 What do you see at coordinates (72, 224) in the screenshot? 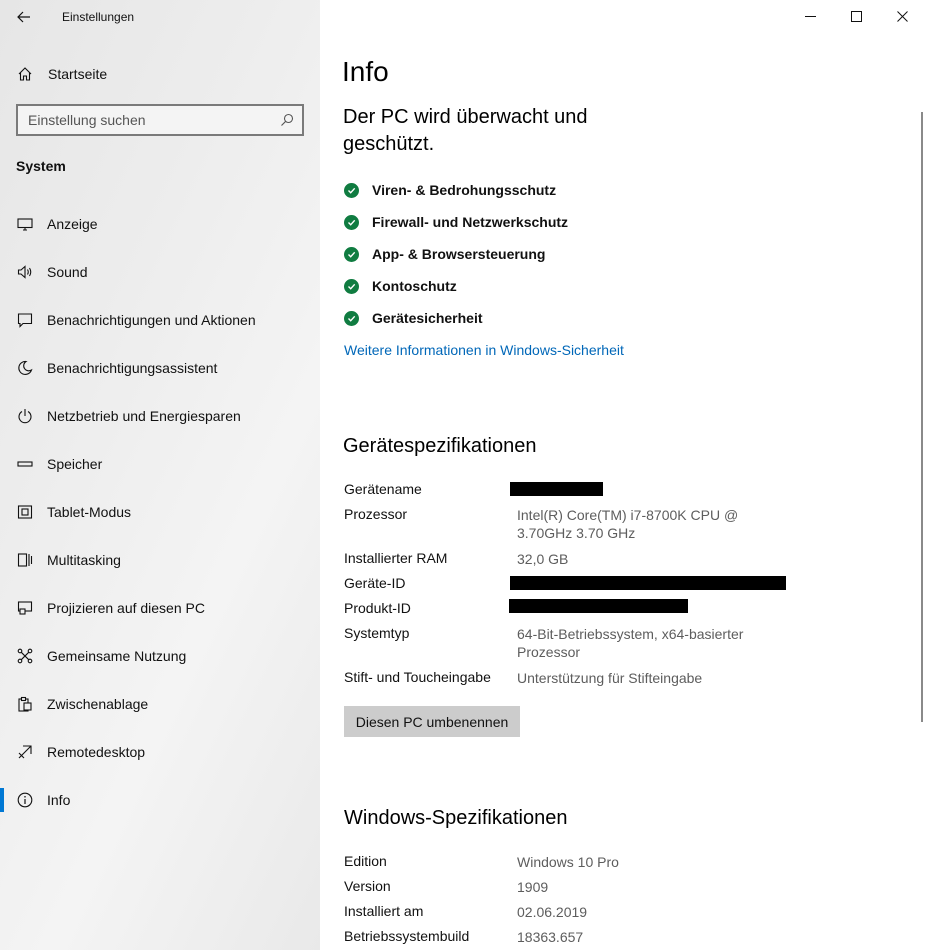
I see `sidebar-item-label: Anzeige` at bounding box center [72, 224].